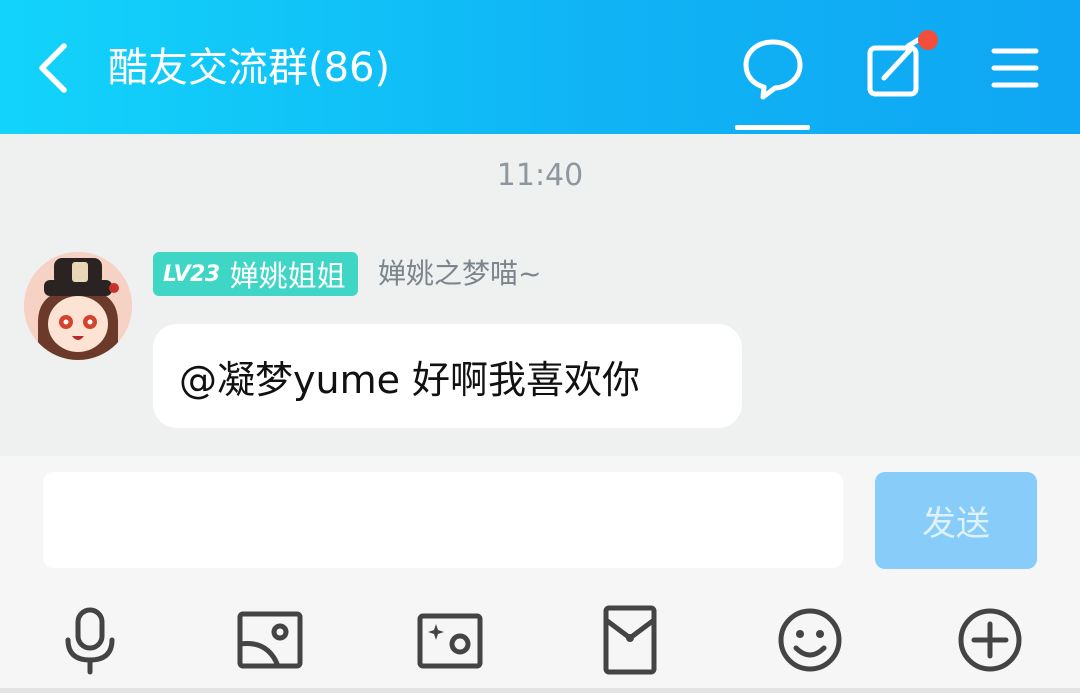 The height and width of the screenshot is (693, 1080). I want to click on send-button: 发送, so click(956, 520).